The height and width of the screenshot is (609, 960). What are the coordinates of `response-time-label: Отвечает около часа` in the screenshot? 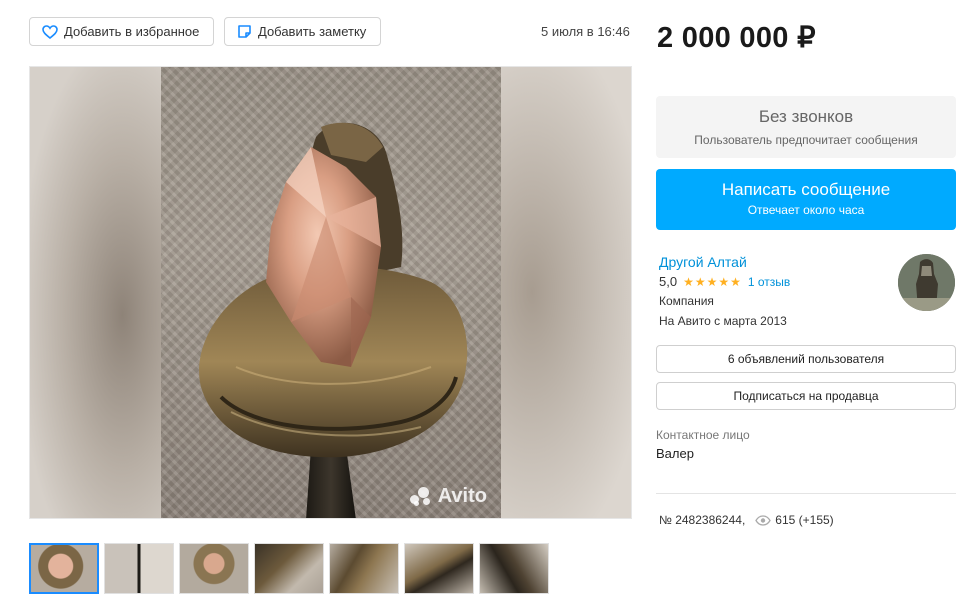 It's located at (806, 210).